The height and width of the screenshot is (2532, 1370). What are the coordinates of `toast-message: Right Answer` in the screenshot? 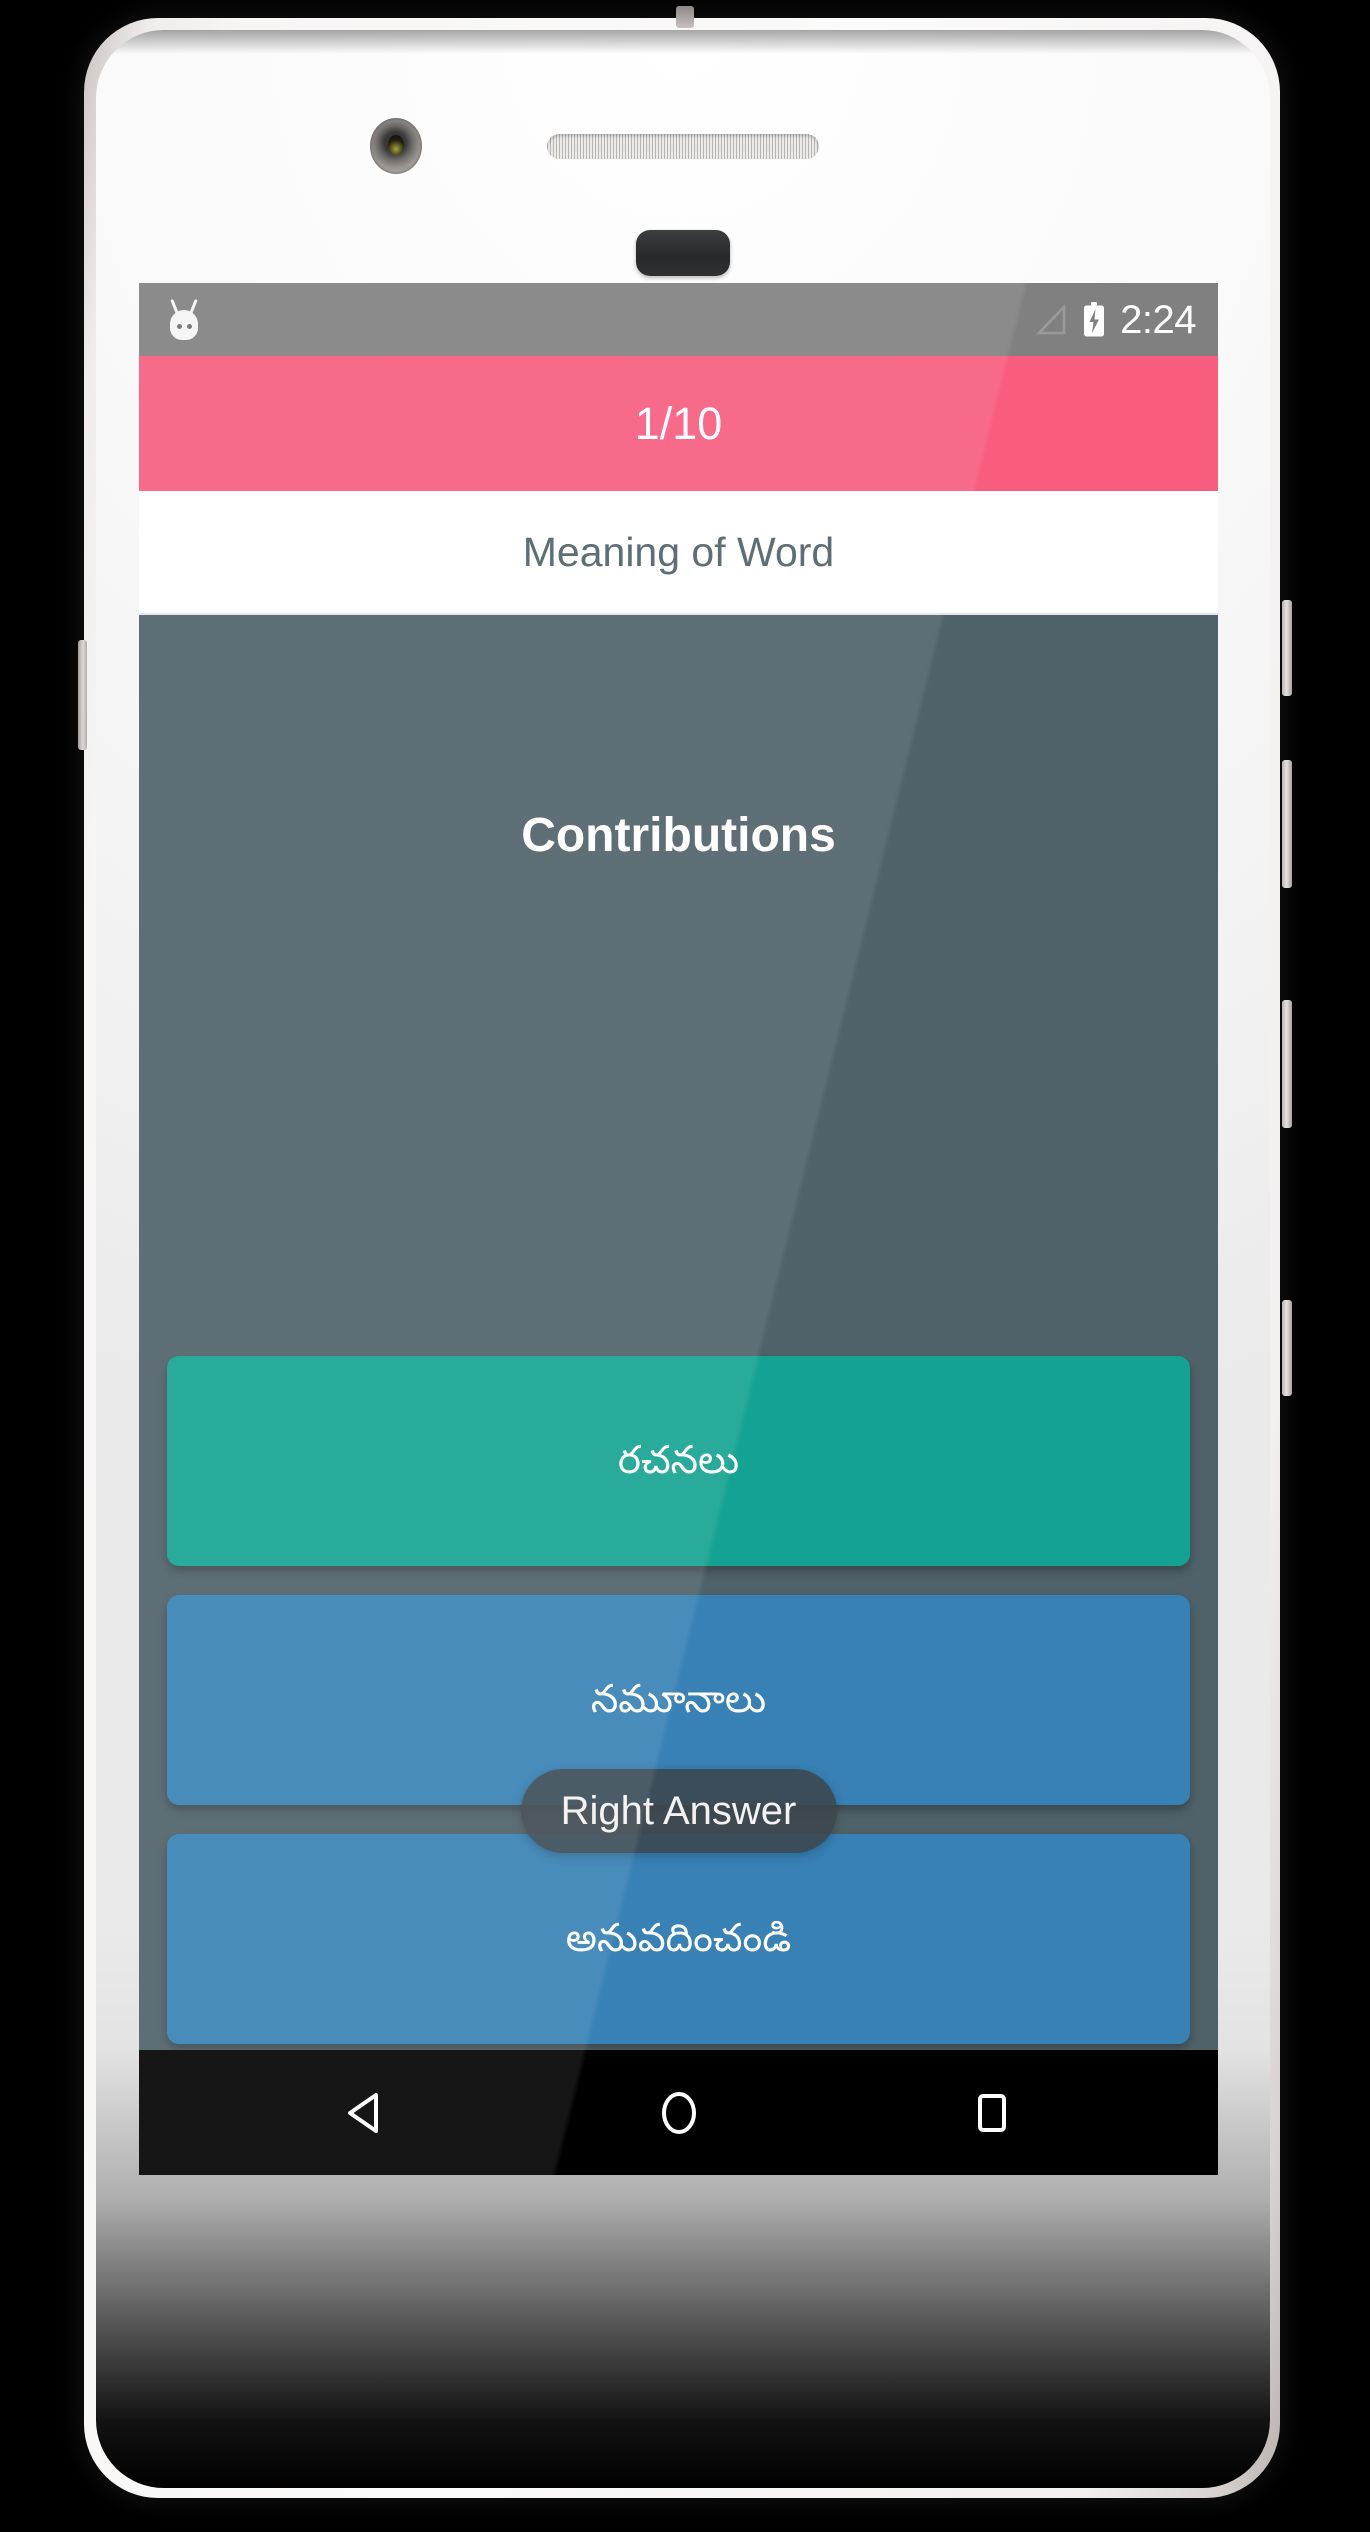 It's located at (678, 1811).